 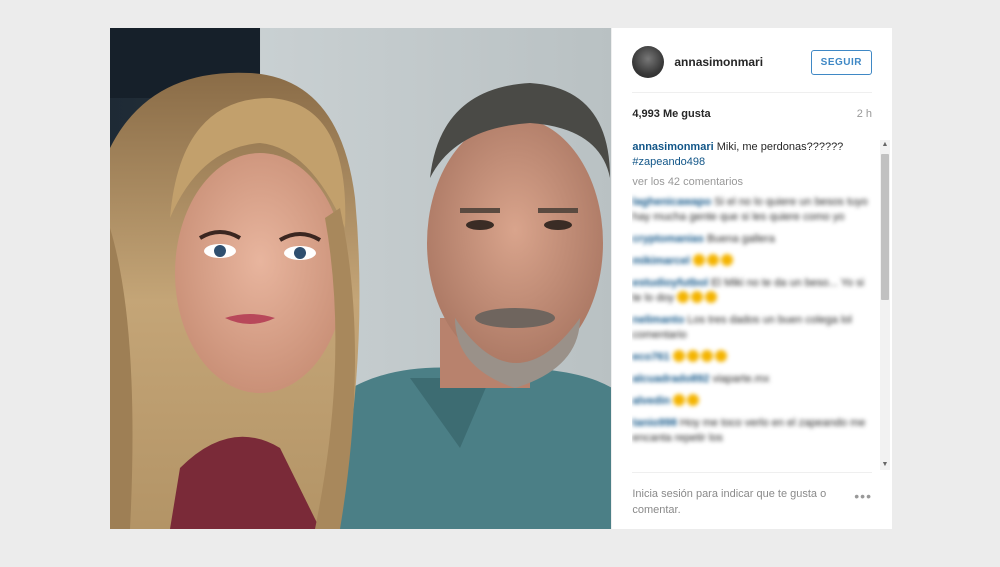 I want to click on comment-text: Buena gallera, so click(x=739, y=239).